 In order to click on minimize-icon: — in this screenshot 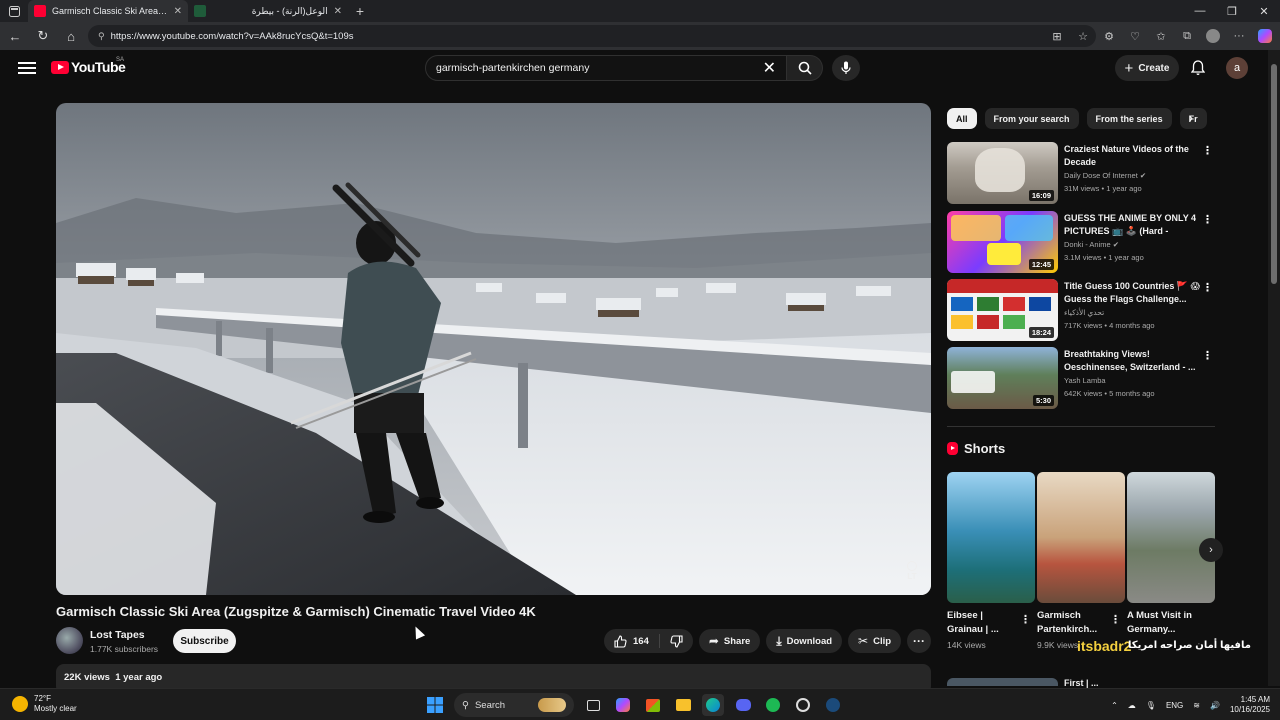, I will do `click(1200, 11)`.